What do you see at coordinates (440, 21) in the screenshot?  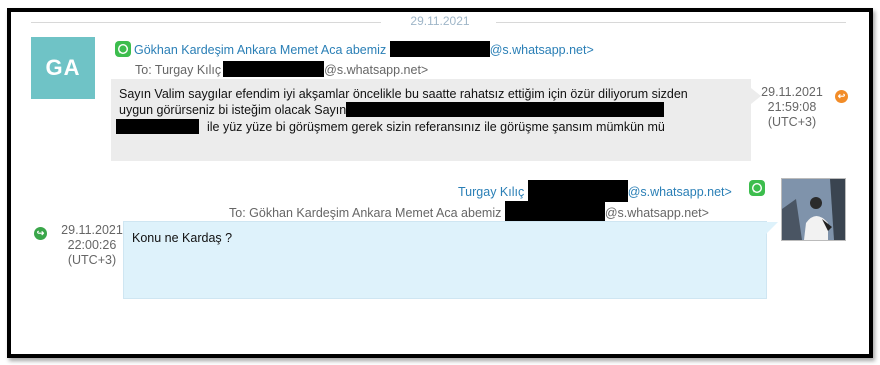 I see `date-separator: 29.11.2021` at bounding box center [440, 21].